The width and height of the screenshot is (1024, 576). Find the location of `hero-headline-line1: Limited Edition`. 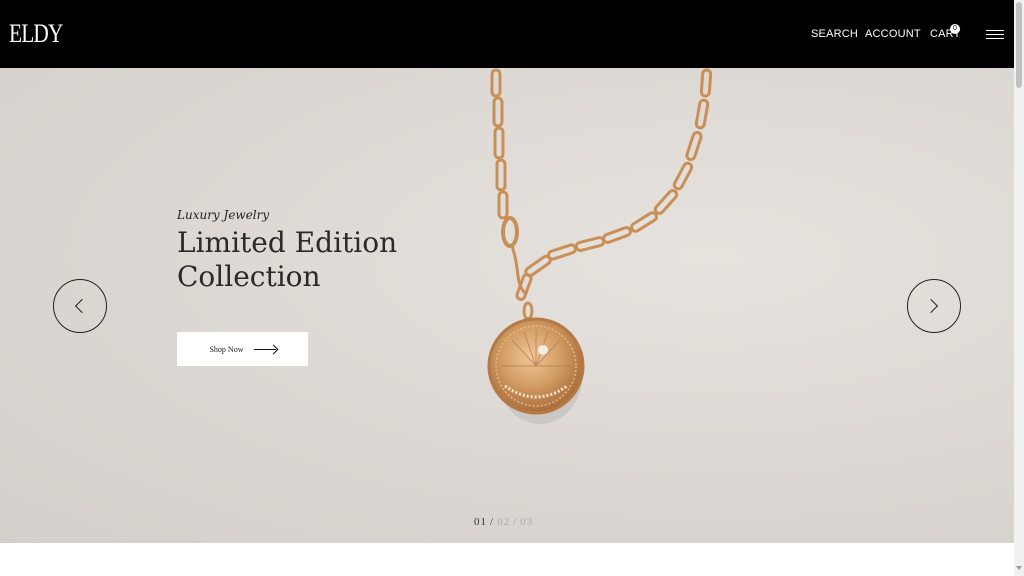

hero-headline-line1: Limited Edition is located at coordinates (287, 242).